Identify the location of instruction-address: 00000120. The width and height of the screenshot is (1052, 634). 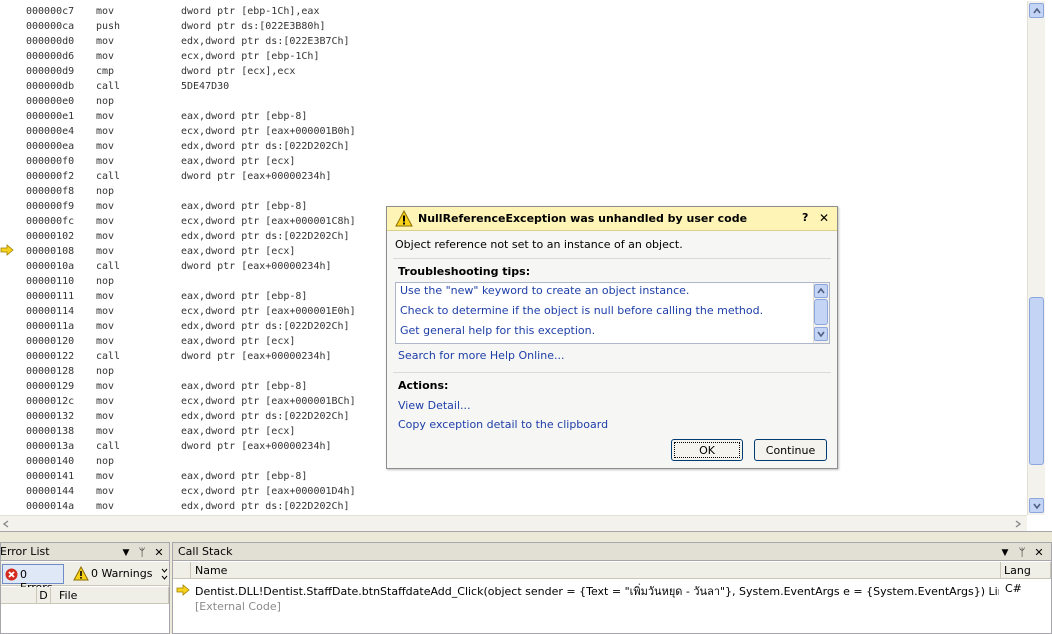
(50, 341).